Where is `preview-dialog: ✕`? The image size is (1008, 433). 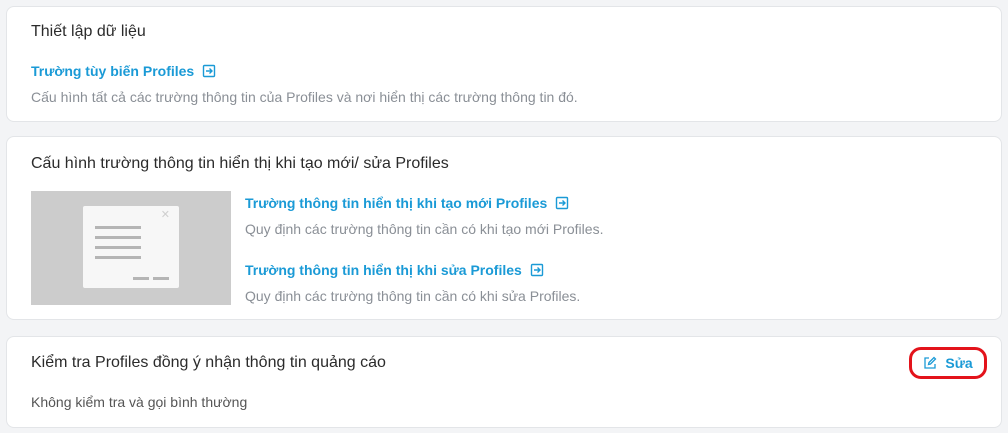 preview-dialog: ✕ is located at coordinates (131, 247).